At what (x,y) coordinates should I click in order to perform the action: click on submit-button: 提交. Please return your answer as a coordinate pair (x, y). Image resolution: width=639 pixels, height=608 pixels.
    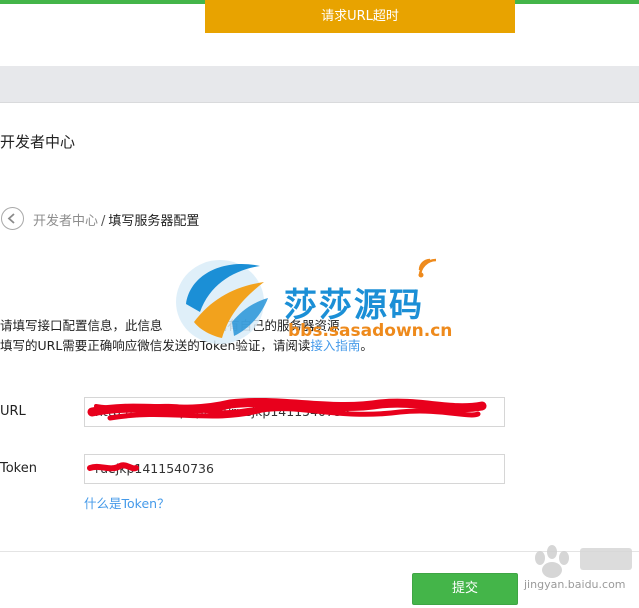
    Looking at the image, I should click on (465, 589).